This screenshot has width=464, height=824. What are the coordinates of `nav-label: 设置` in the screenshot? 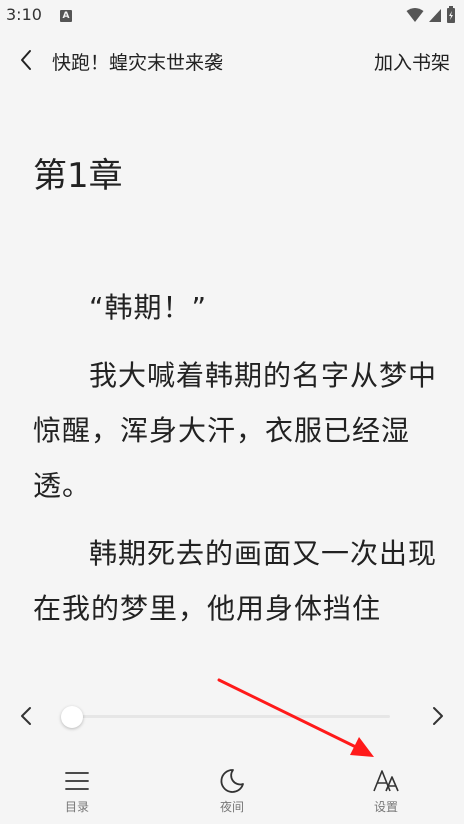 It's located at (385, 807).